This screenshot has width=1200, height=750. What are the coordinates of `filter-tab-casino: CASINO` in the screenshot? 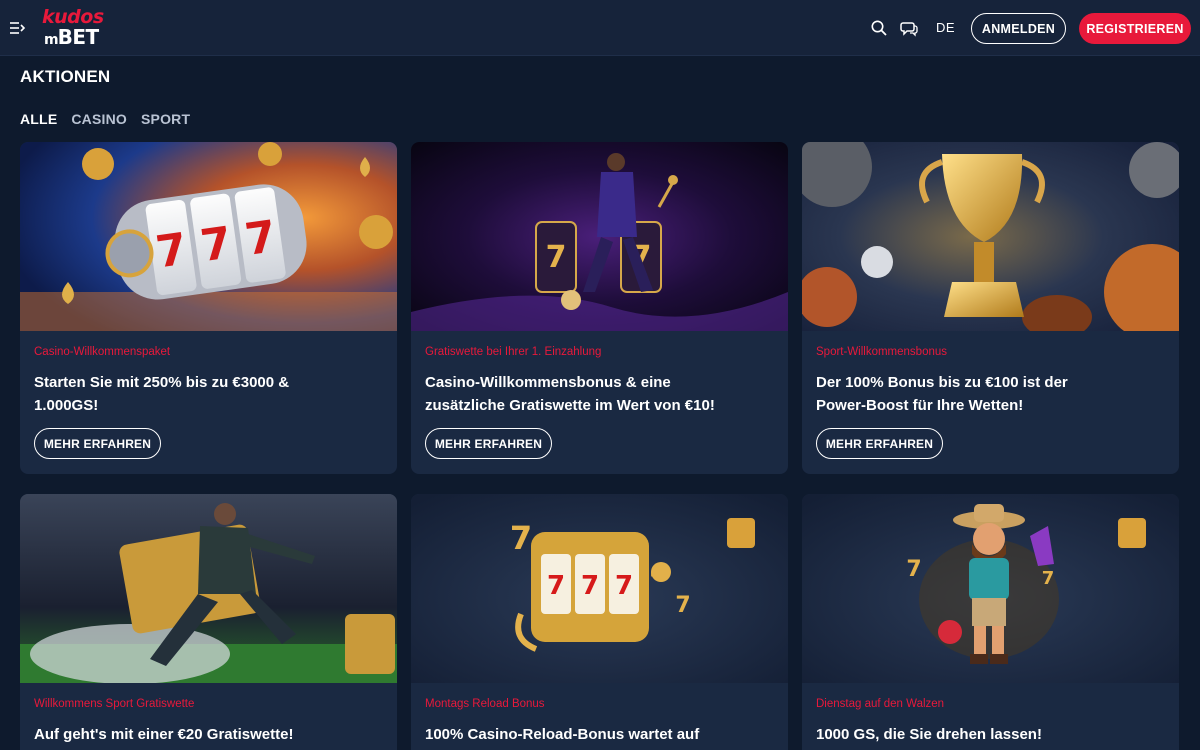 It's located at (99, 119).